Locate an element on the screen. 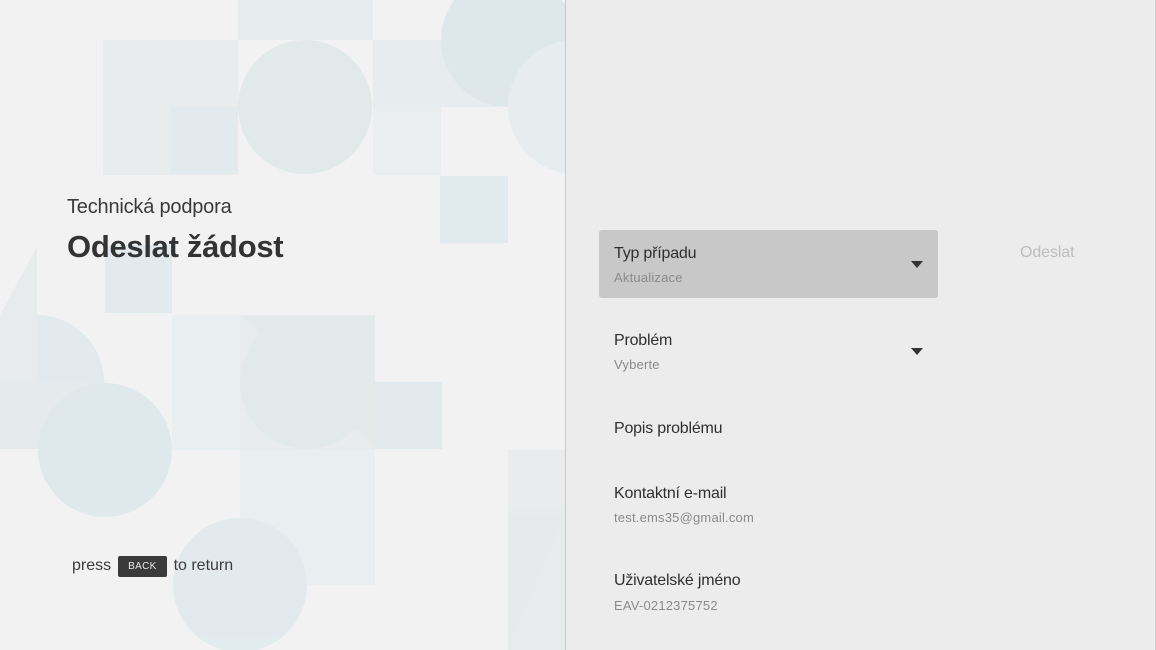 The image size is (1156, 650). email-label: Kontaktní e-mail is located at coordinates (670, 493).